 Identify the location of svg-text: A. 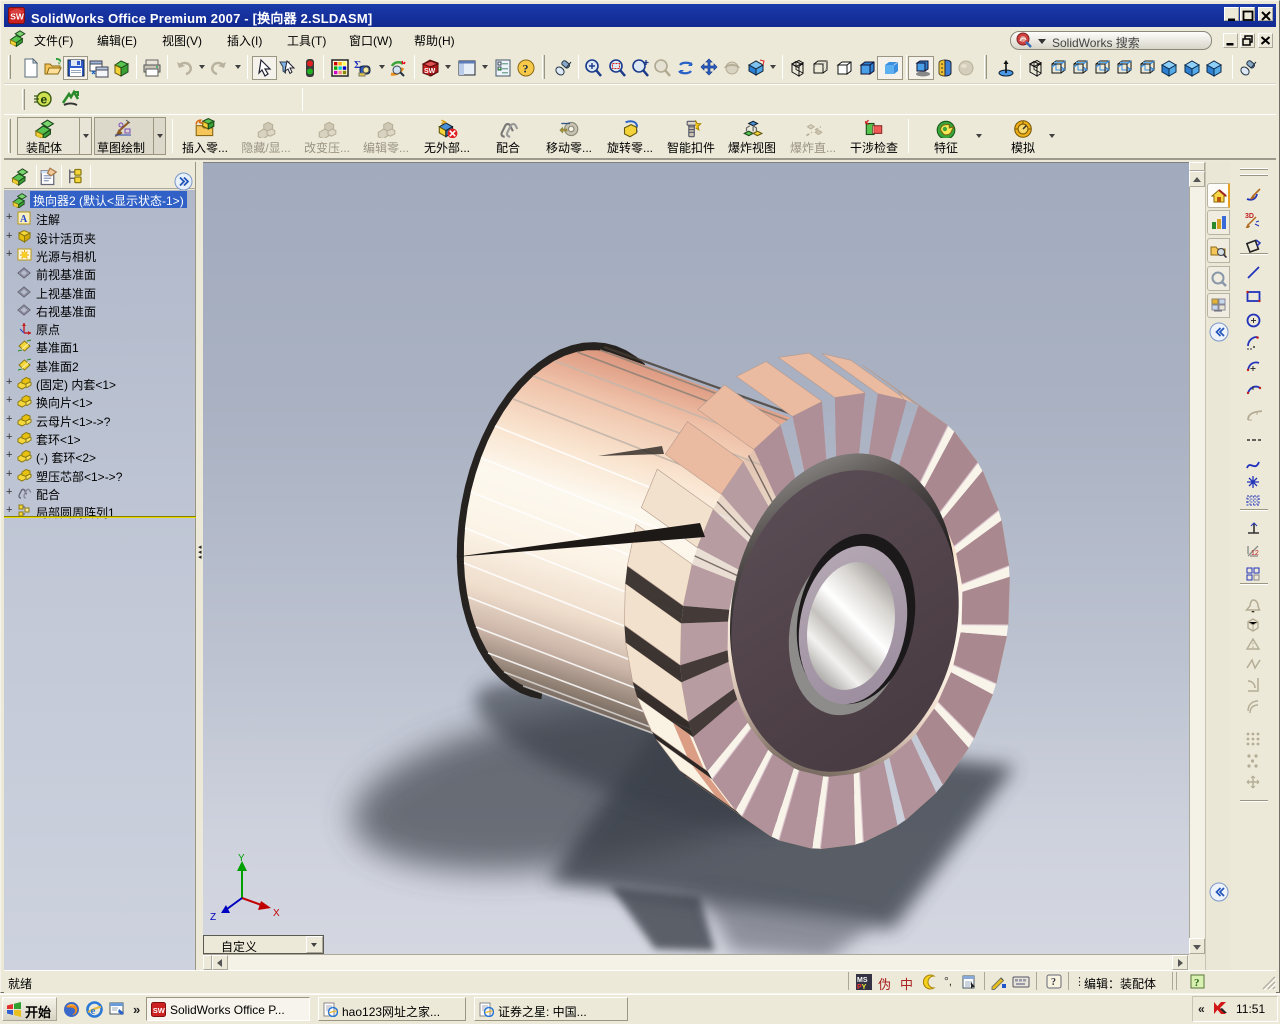
(24, 219).